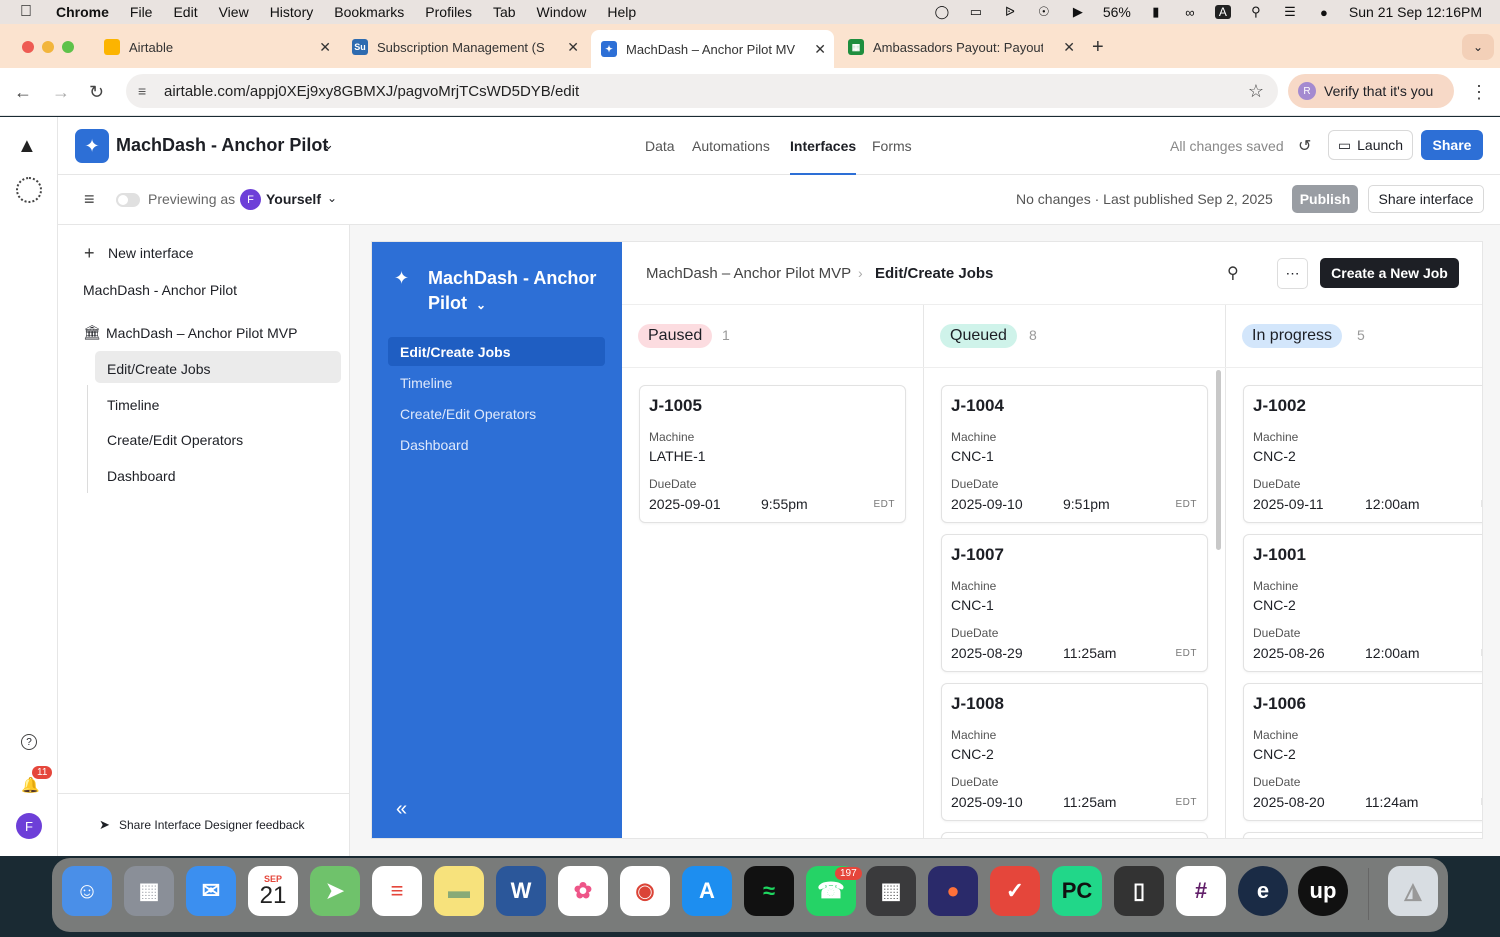 The image size is (1500, 937). Describe the element at coordinates (518, 292) in the screenshot. I see `interface-title: MachDash - Anchor Pilot ⌄` at that location.